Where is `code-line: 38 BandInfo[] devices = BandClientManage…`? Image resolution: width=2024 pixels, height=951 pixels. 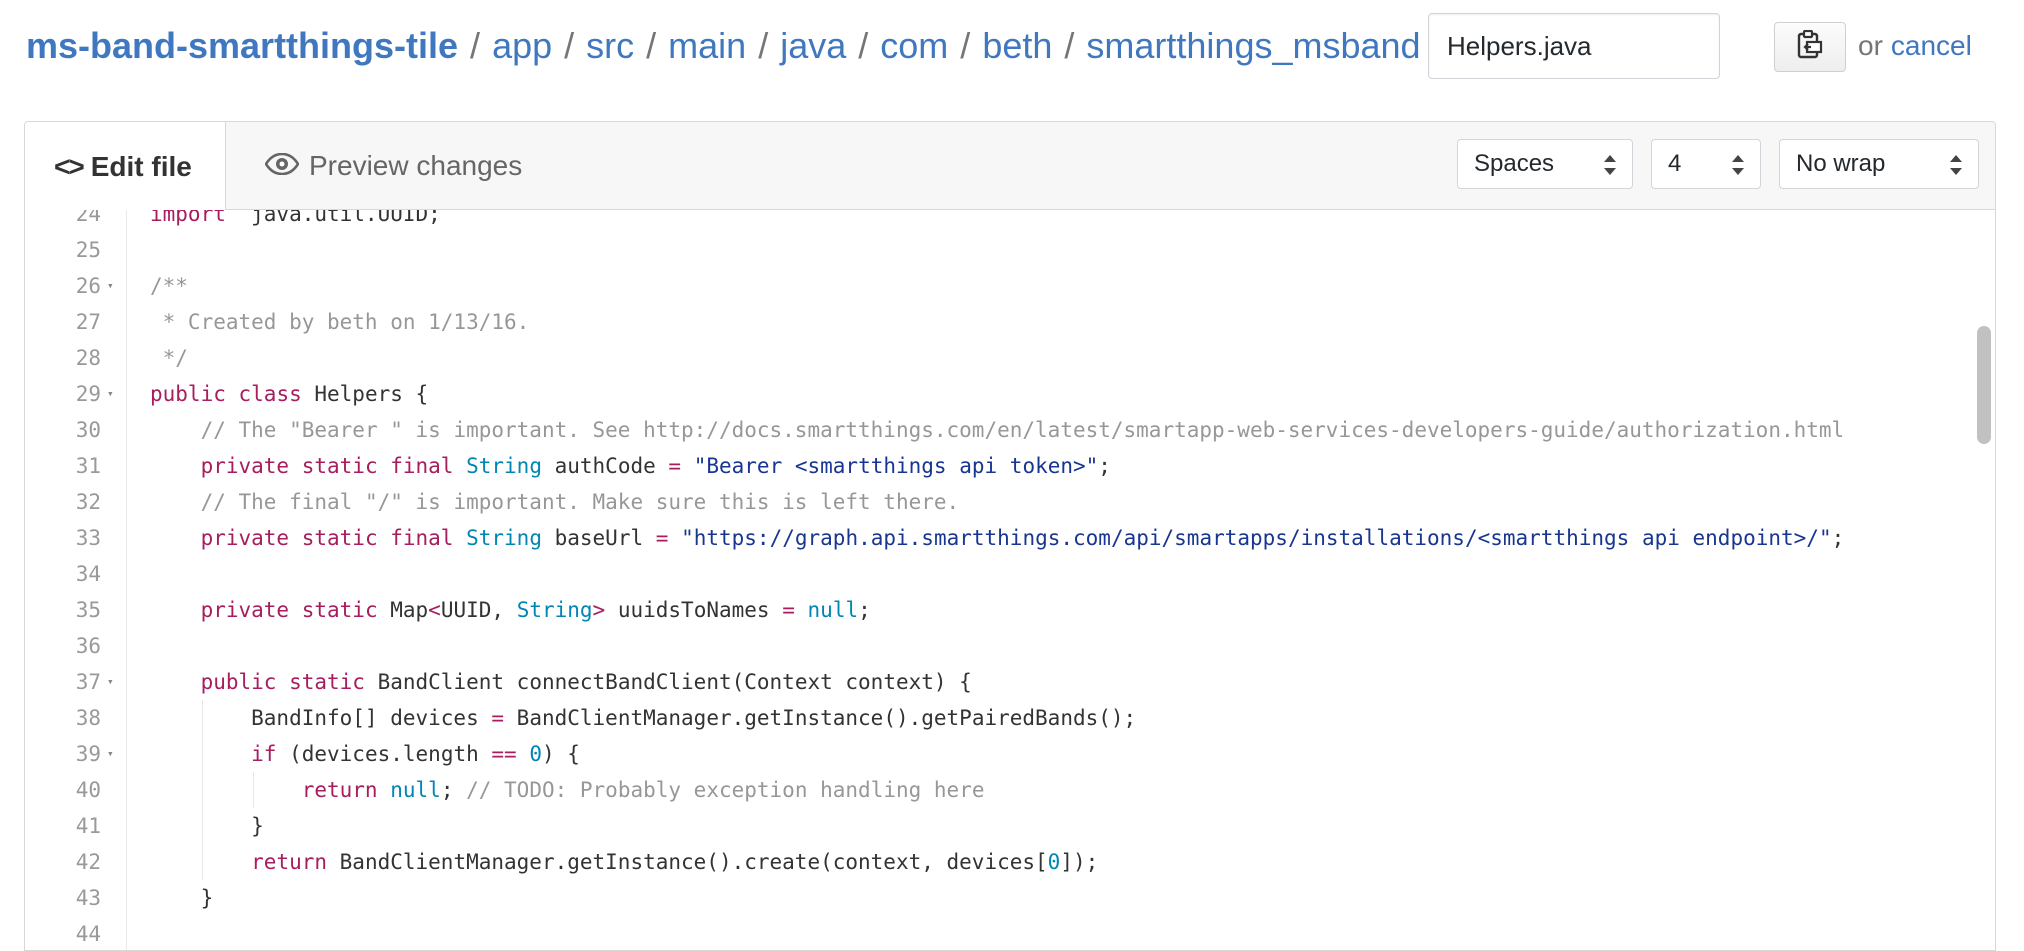
code-line: 38 BandInfo[] devices = BandClientManage… is located at coordinates (1010, 718).